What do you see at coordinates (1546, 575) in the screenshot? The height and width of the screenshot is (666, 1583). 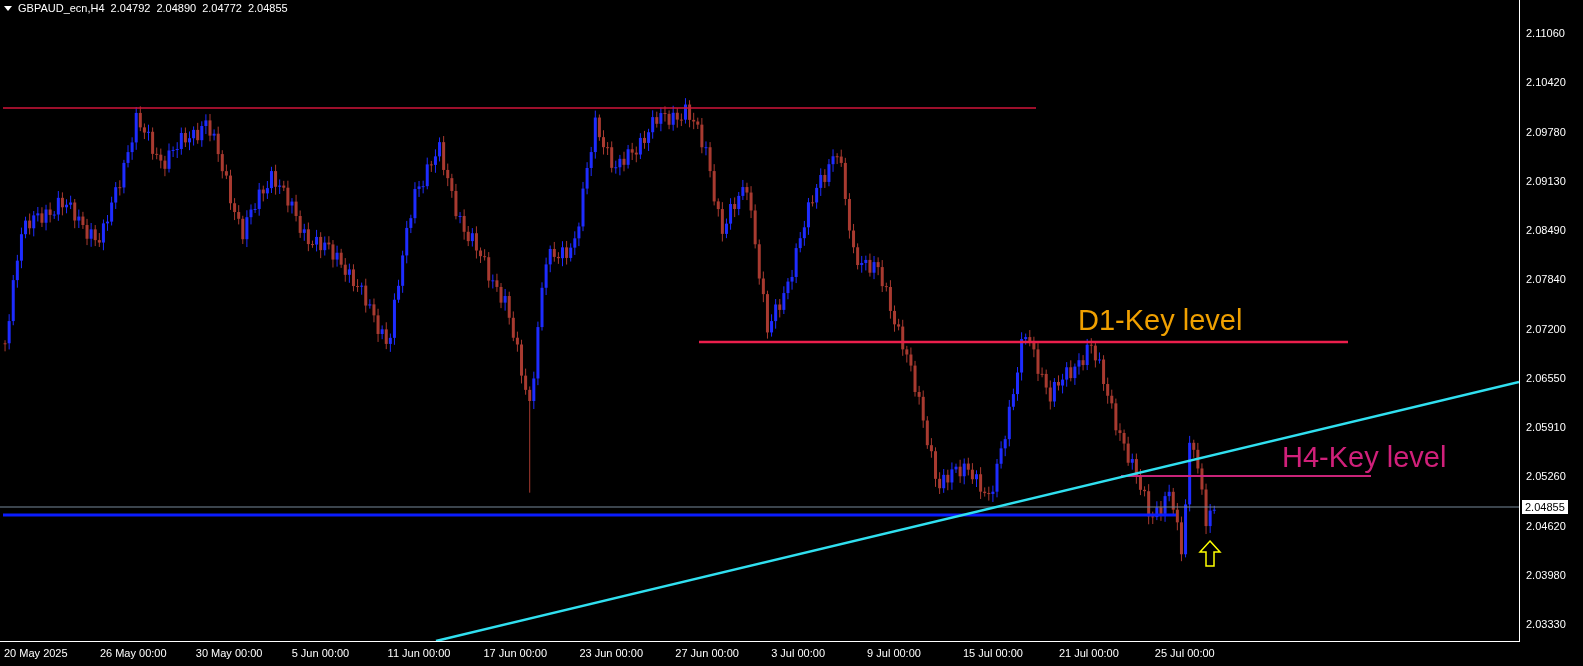 I see `price-label: 2.03980` at bounding box center [1546, 575].